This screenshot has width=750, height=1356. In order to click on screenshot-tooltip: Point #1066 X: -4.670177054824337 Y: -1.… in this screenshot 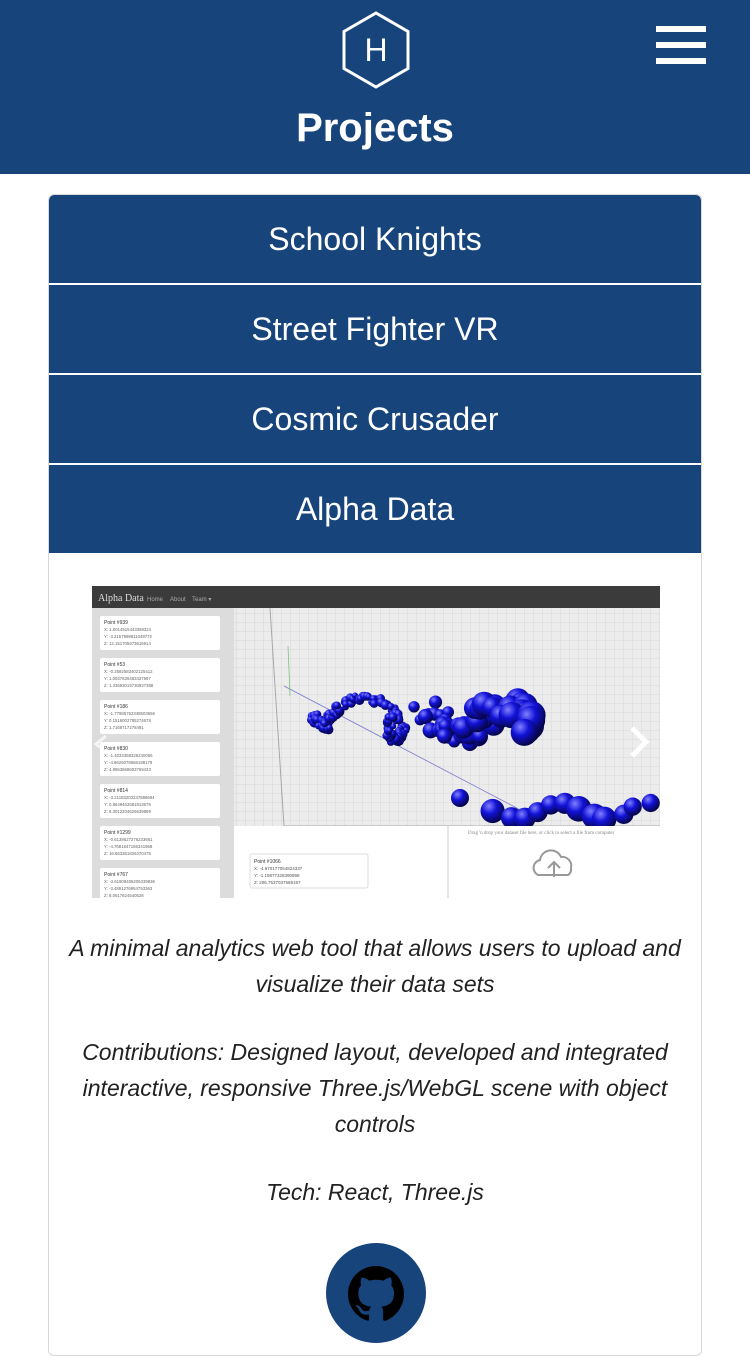, I will do `click(309, 871)`.